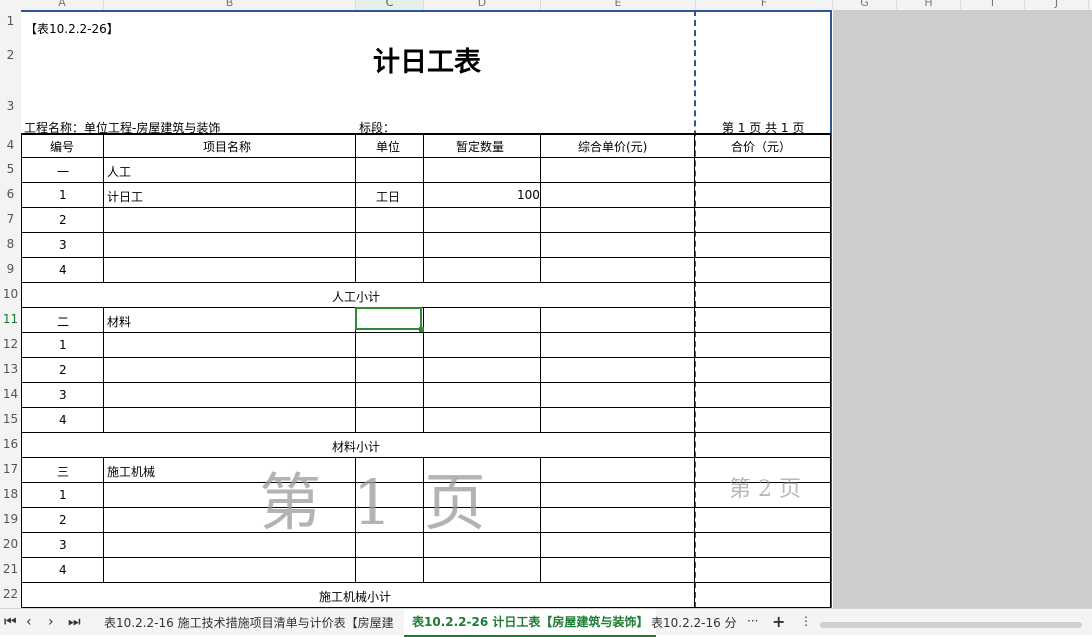 The width and height of the screenshot is (1092, 637). I want to click on item-qty: 100, so click(528, 195).